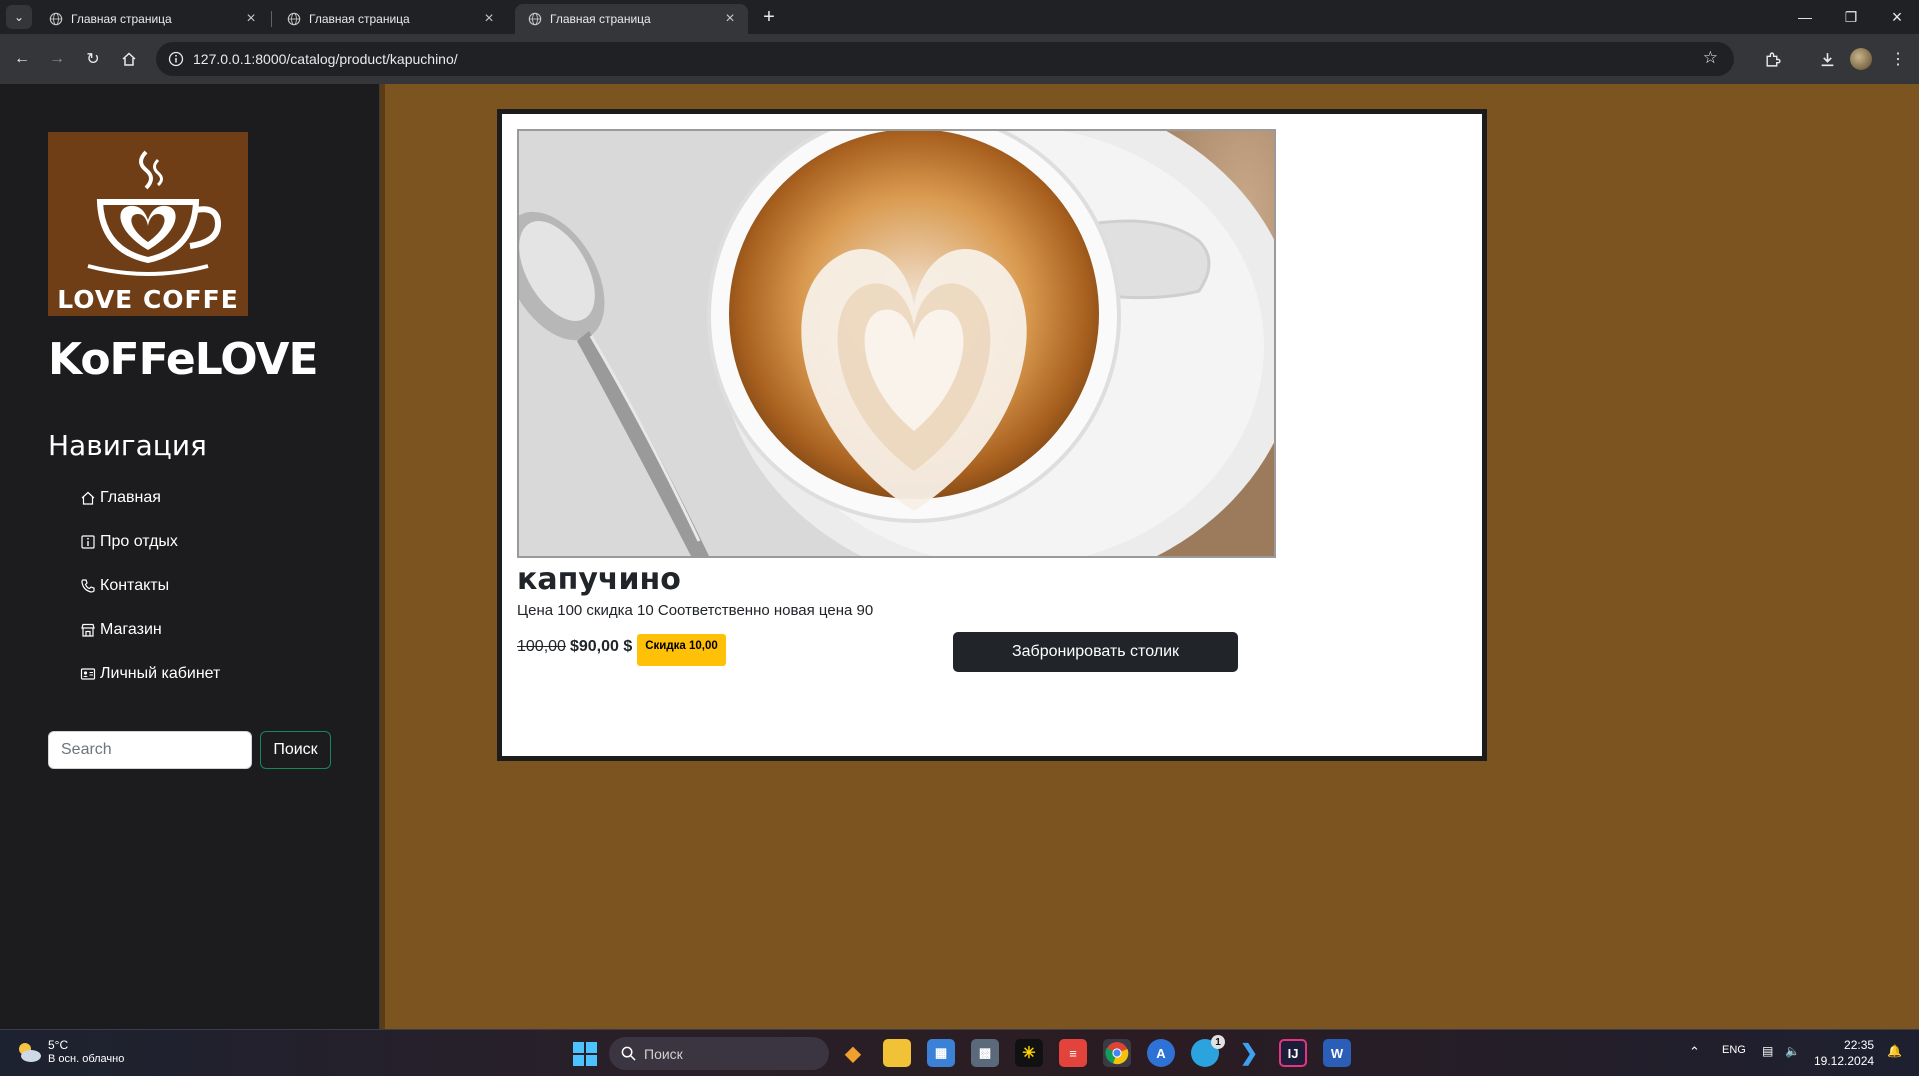 This screenshot has height=1076, width=1919. Describe the element at coordinates (1208, 1051) in the screenshot. I see `telegram-icon: 1` at that location.